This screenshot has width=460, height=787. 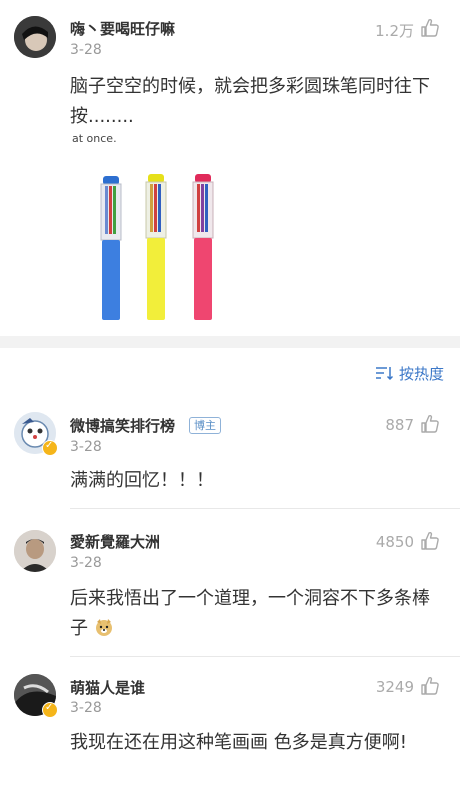 I want to click on comment-text: 后来我悟出了一个道理，一个洞容不下多条棒子, so click(x=254, y=614).